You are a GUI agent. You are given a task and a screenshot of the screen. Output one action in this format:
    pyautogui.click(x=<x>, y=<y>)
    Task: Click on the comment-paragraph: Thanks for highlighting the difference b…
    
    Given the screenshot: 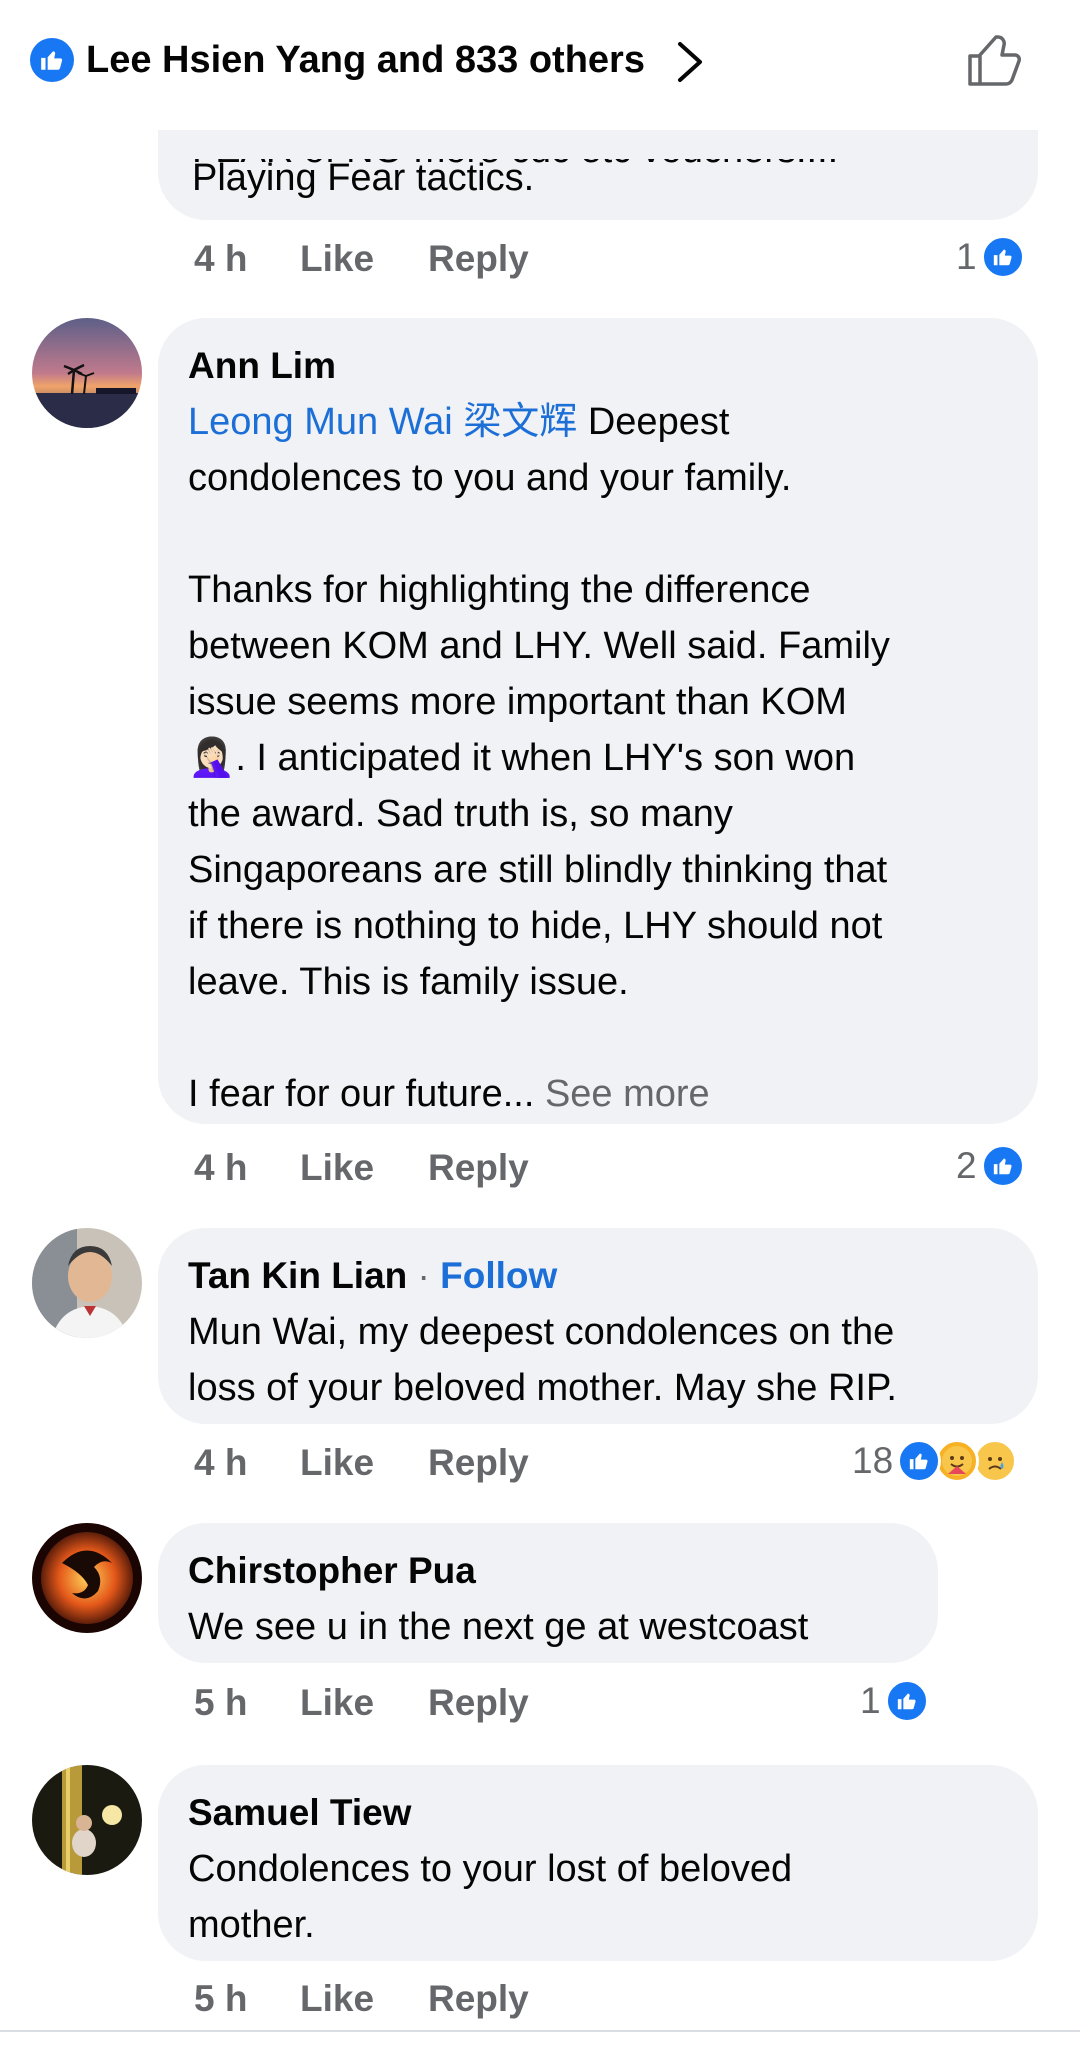 What is the action you would take?
    pyautogui.click(x=539, y=646)
    